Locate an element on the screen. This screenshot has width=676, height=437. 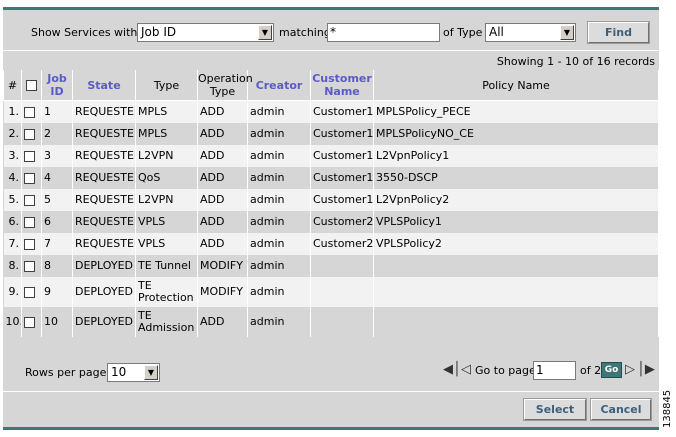
policy-cell: MPLSPolicy_PECE is located at coordinates (516, 111).